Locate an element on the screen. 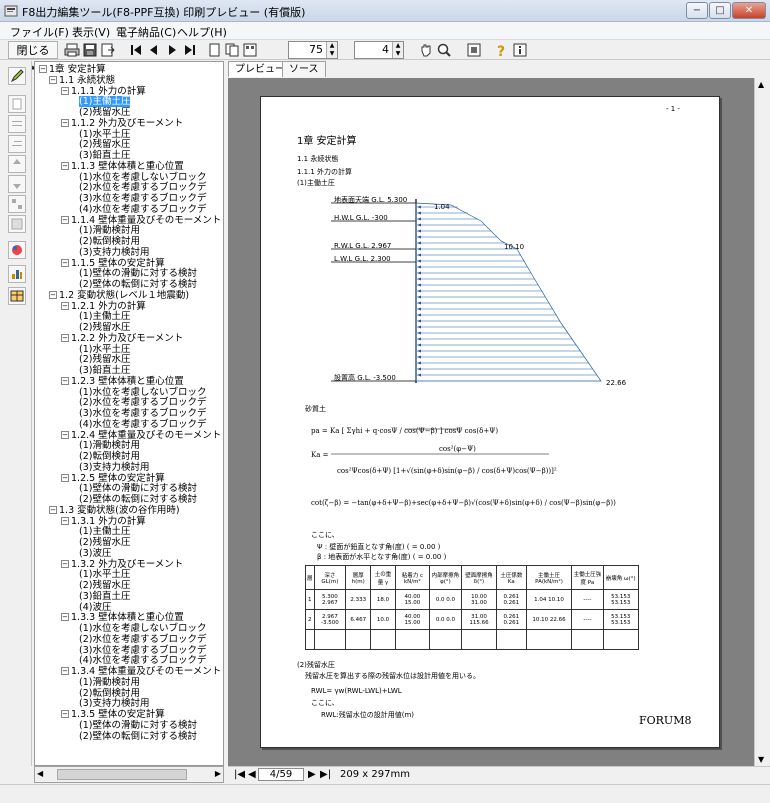  menu-electronic-delivery: 電子納品(C) is located at coordinates (146, 32).